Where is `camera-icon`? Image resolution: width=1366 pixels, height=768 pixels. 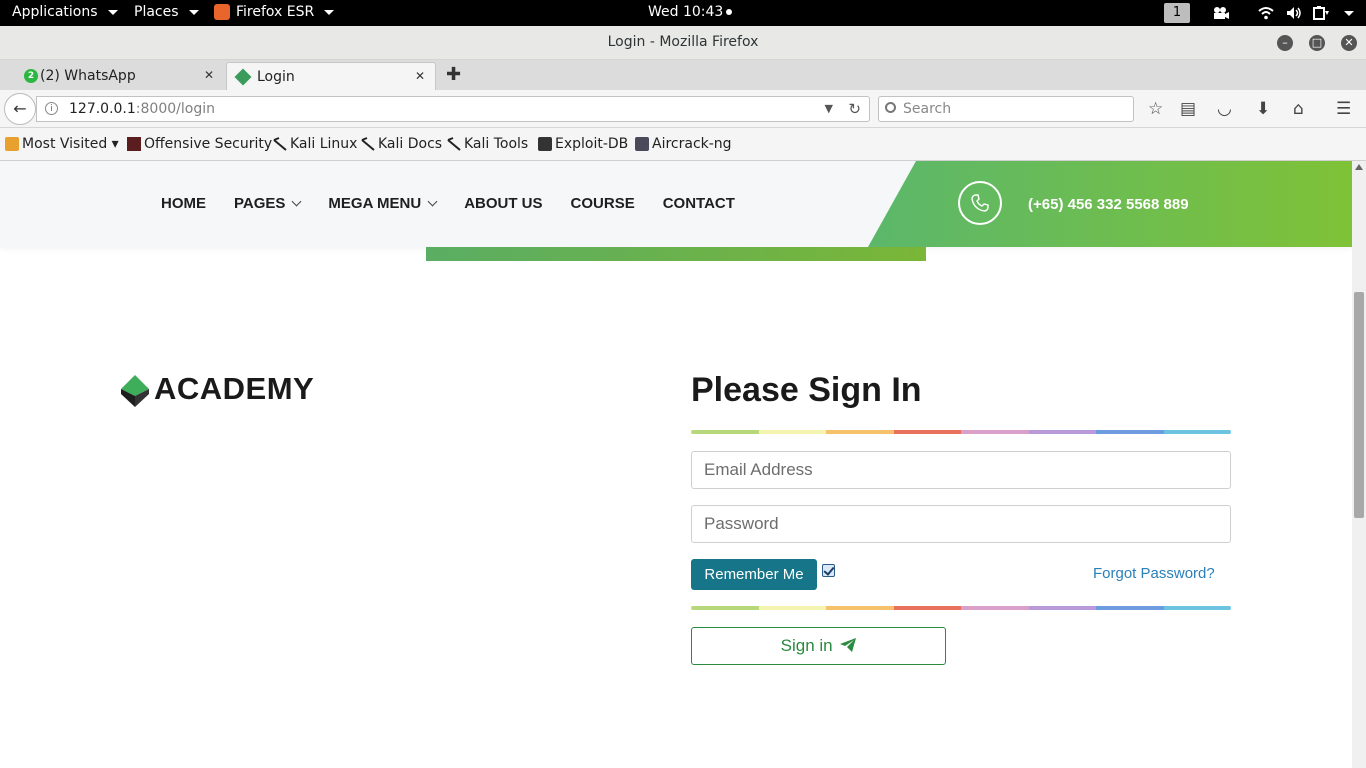
camera-icon is located at coordinates (1221, 13).